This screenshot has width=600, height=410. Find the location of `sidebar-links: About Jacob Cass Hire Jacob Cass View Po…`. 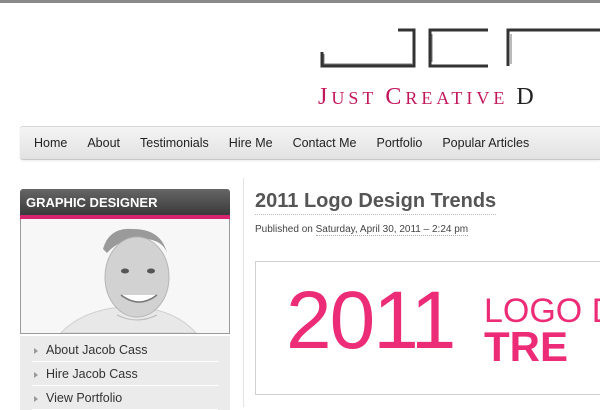

sidebar-links: About Jacob Cass Hire Jacob Cass View Po… is located at coordinates (125, 373).